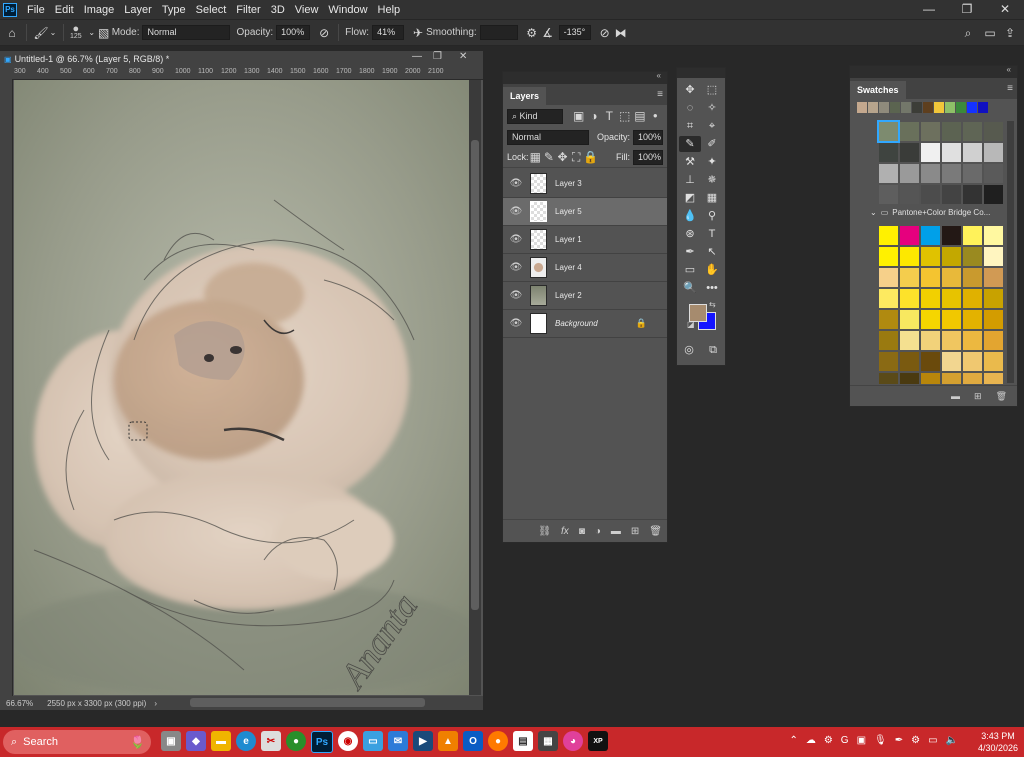 The height and width of the screenshot is (757, 1024). Describe the element at coordinates (690, 126) in the screenshot. I see `crop-tool-icon: ⌗` at that location.